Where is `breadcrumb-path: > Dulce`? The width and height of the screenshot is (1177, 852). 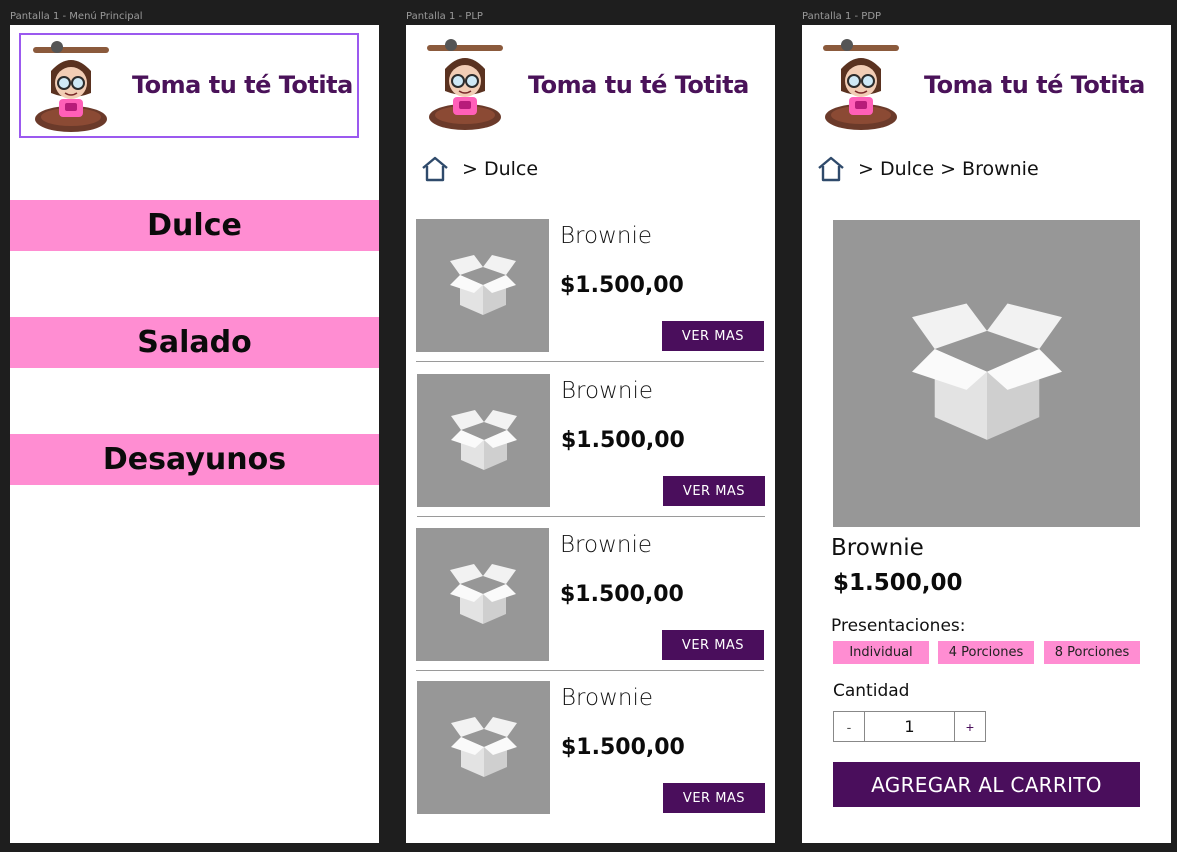 breadcrumb-path: > Dulce is located at coordinates (500, 169).